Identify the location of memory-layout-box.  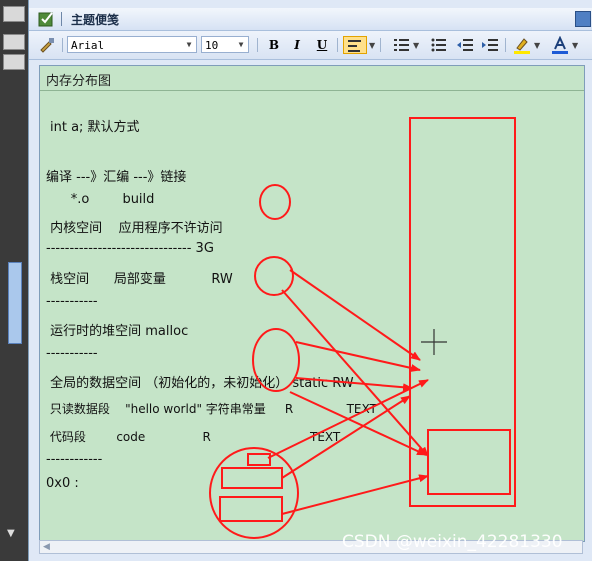
(462, 312).